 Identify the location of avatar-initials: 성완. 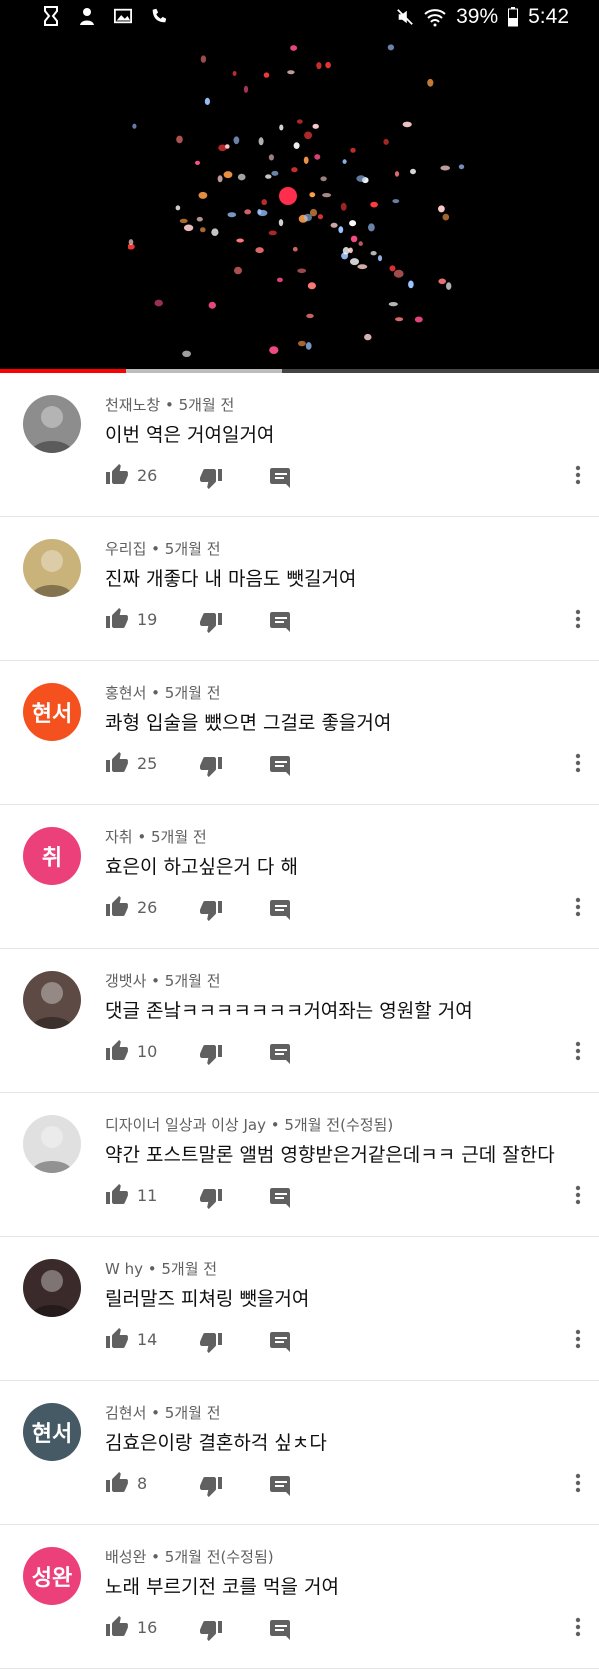
(52, 1578).